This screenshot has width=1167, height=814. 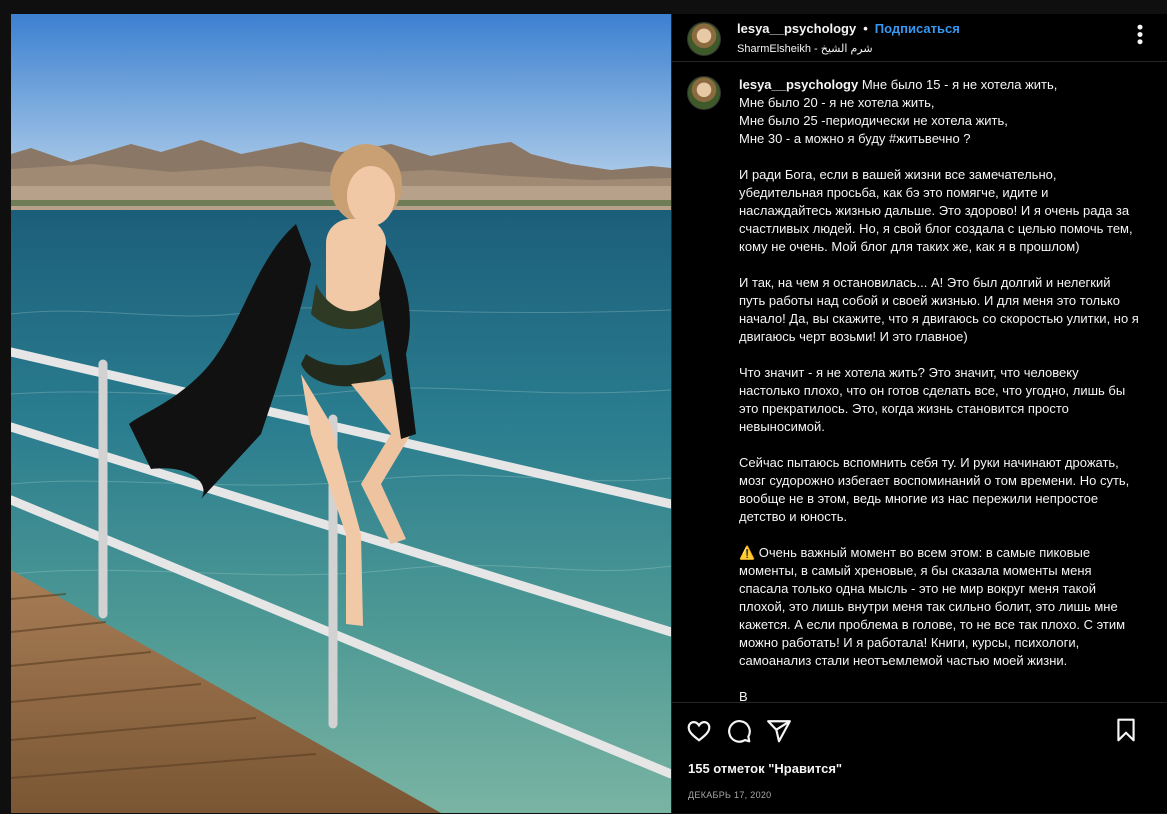 I want to click on author-avatar, so click(x=704, y=39).